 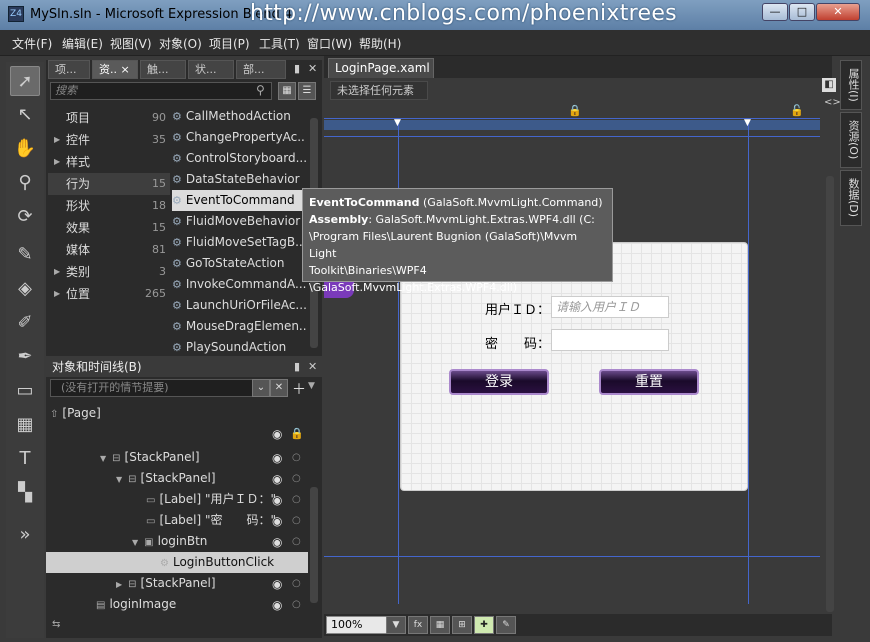 I want to click on category-behaviors: 行为 15, so click(x=109, y=184).